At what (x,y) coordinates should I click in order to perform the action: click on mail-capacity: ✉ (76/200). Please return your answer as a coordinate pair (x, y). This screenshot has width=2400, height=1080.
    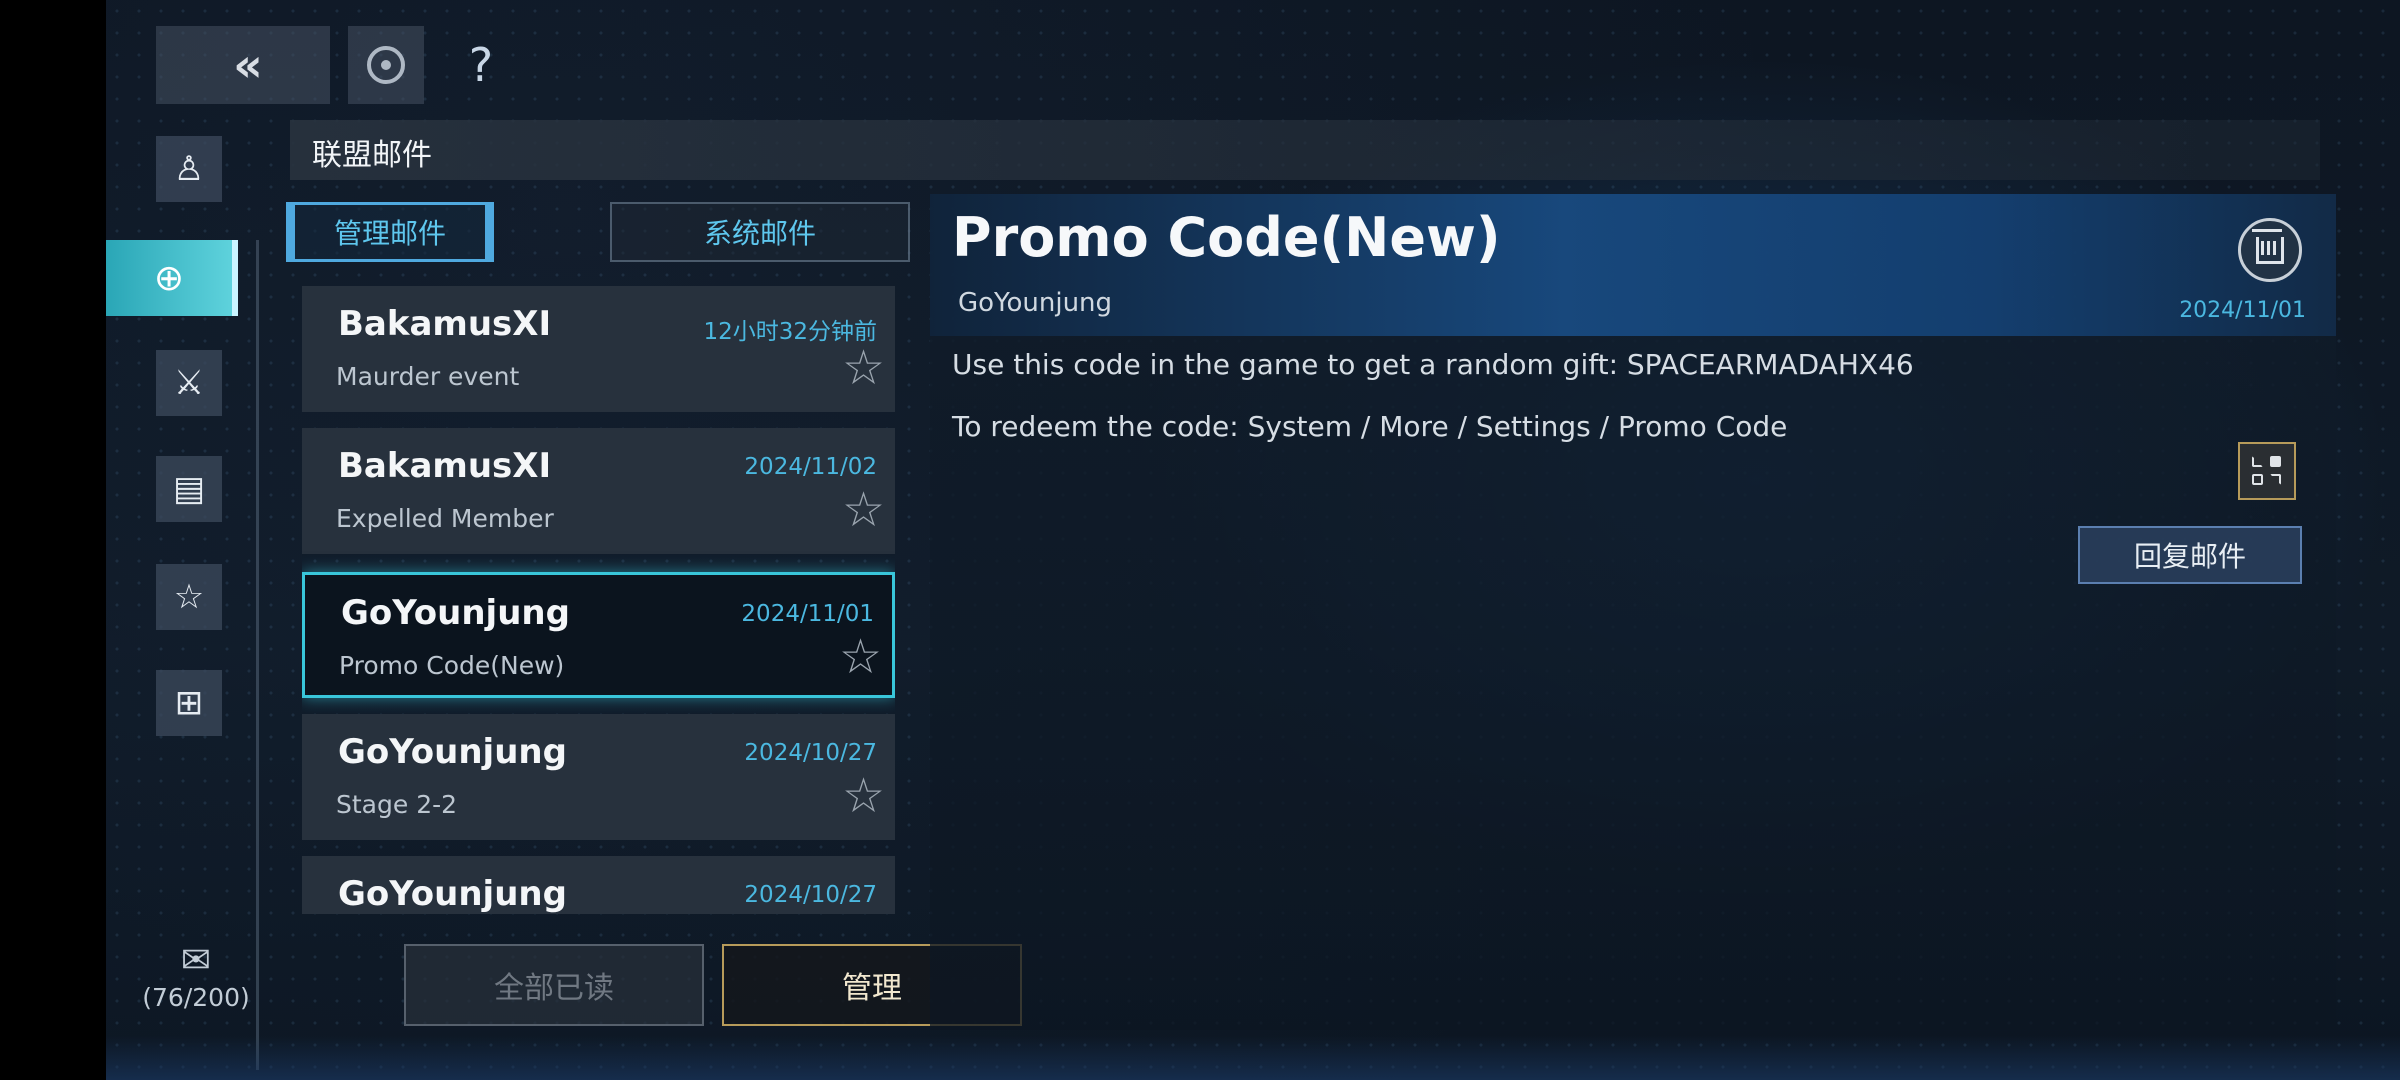
    Looking at the image, I should click on (196, 976).